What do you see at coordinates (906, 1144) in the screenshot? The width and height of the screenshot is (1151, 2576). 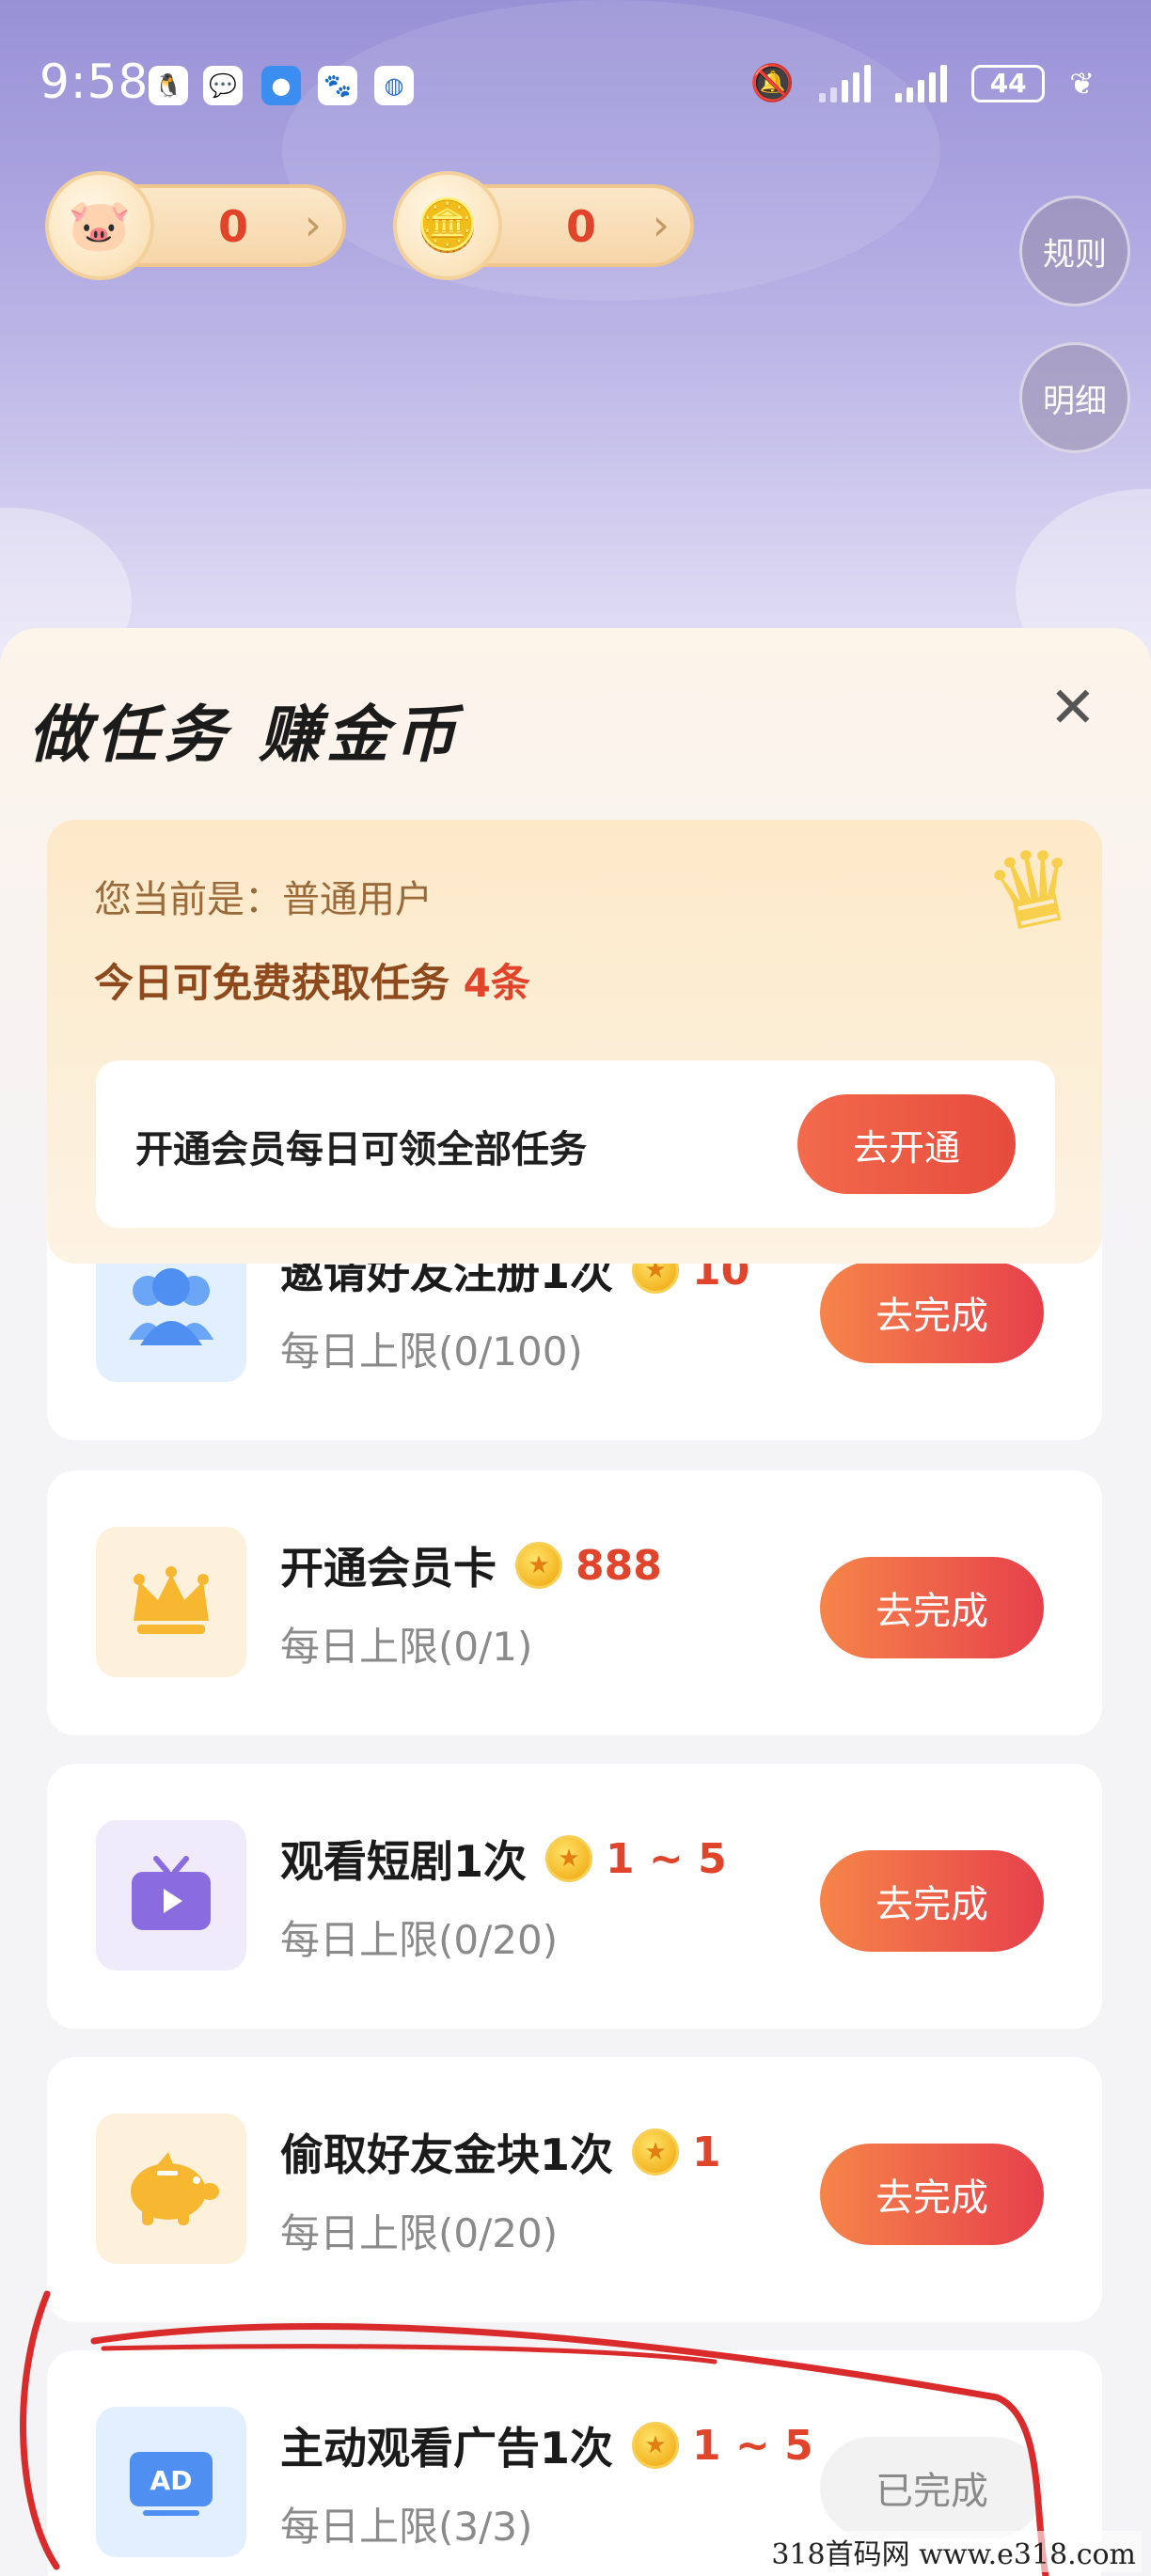 I see `open-membership-button: 去开通` at bounding box center [906, 1144].